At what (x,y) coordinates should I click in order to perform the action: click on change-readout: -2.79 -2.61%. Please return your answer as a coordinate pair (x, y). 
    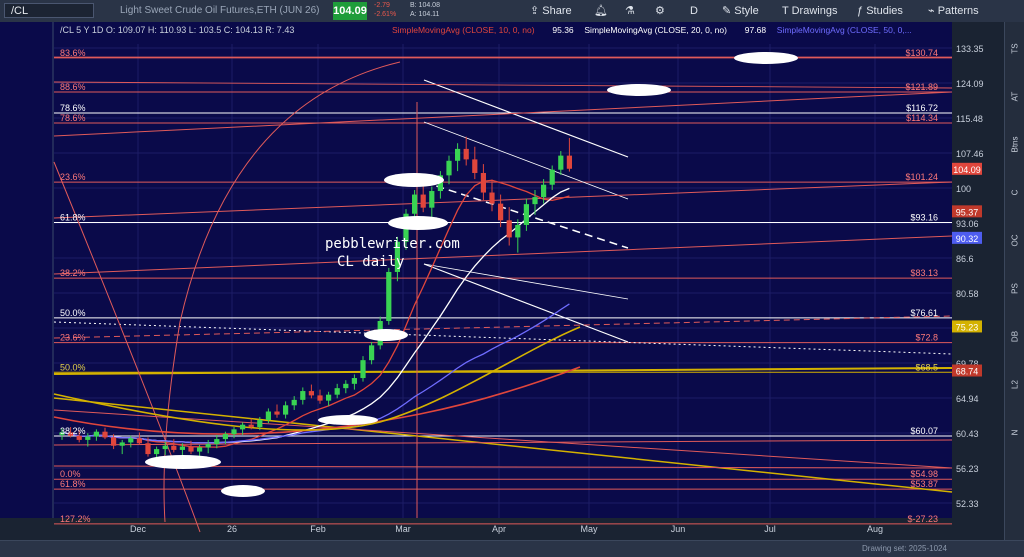
    Looking at the image, I should click on (385, 10).